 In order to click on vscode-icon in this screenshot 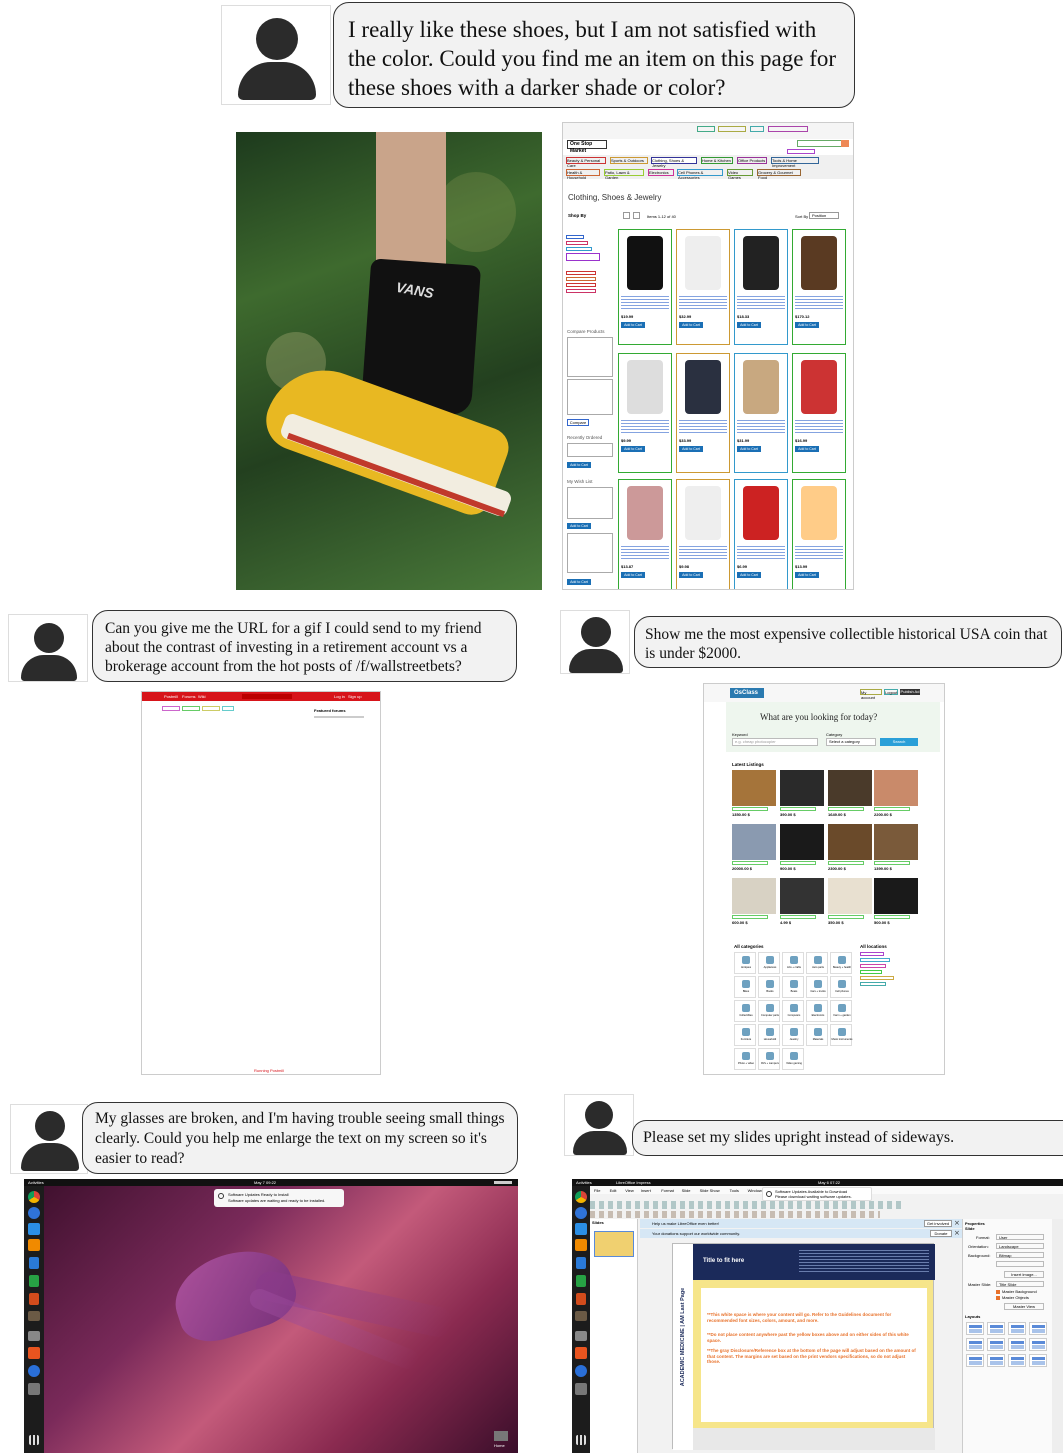, I will do `click(581, 1229)`.